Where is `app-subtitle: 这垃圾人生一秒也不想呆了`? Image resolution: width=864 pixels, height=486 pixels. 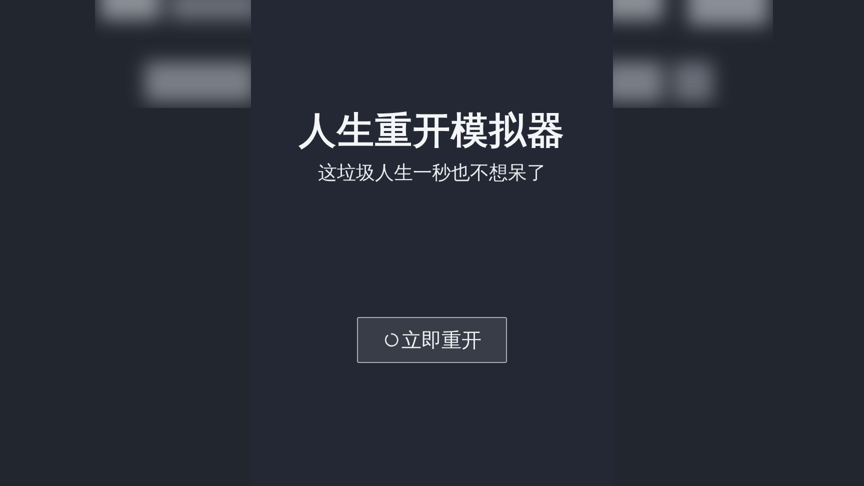 app-subtitle: 这垃圾人生一秒也不想呆了 is located at coordinates (432, 173).